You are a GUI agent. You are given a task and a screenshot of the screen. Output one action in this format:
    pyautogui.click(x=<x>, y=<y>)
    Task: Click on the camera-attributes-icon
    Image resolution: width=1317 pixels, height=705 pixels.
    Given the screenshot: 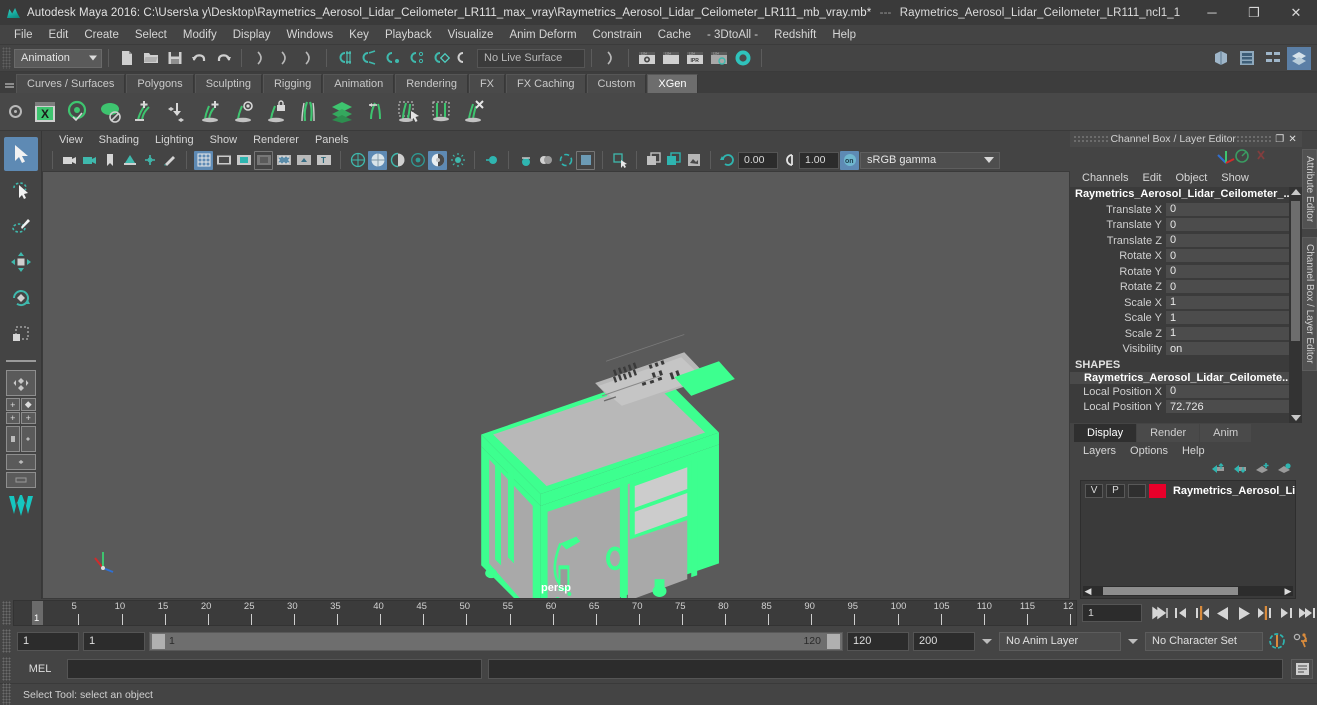 What is the action you would take?
    pyautogui.click(x=89, y=160)
    